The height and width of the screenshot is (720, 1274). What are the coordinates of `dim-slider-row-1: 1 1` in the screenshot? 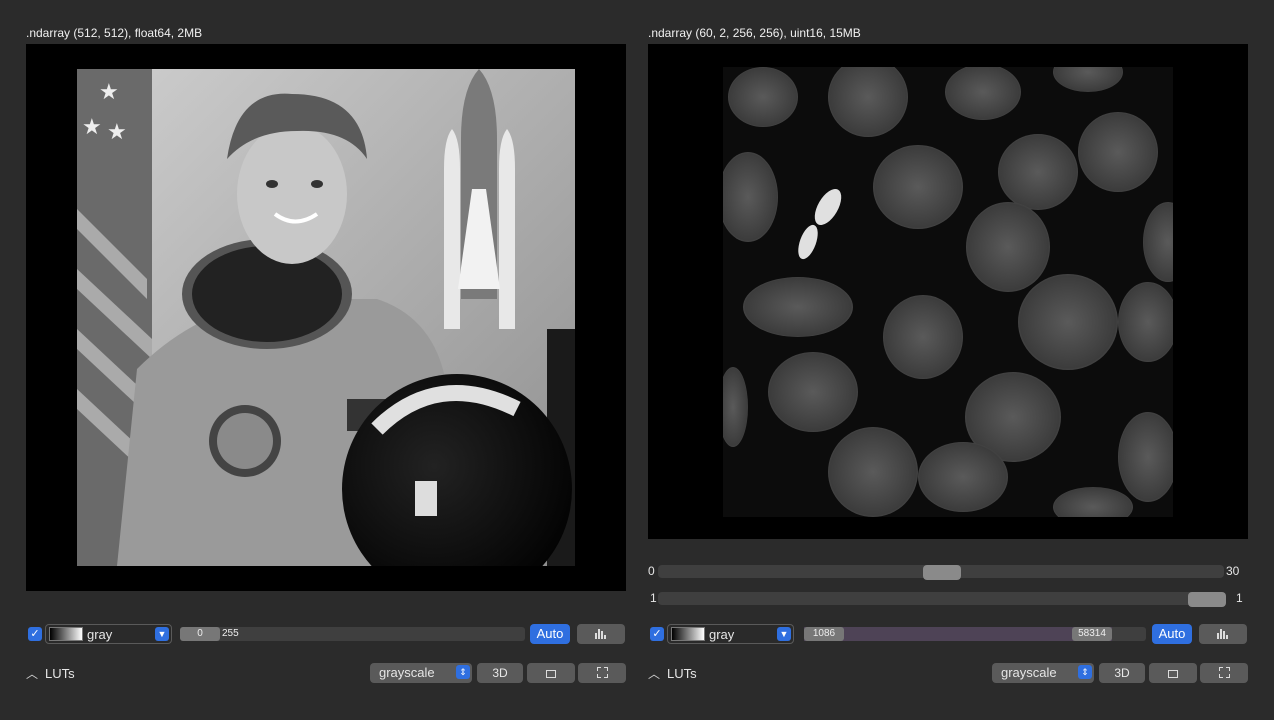 It's located at (948, 599).